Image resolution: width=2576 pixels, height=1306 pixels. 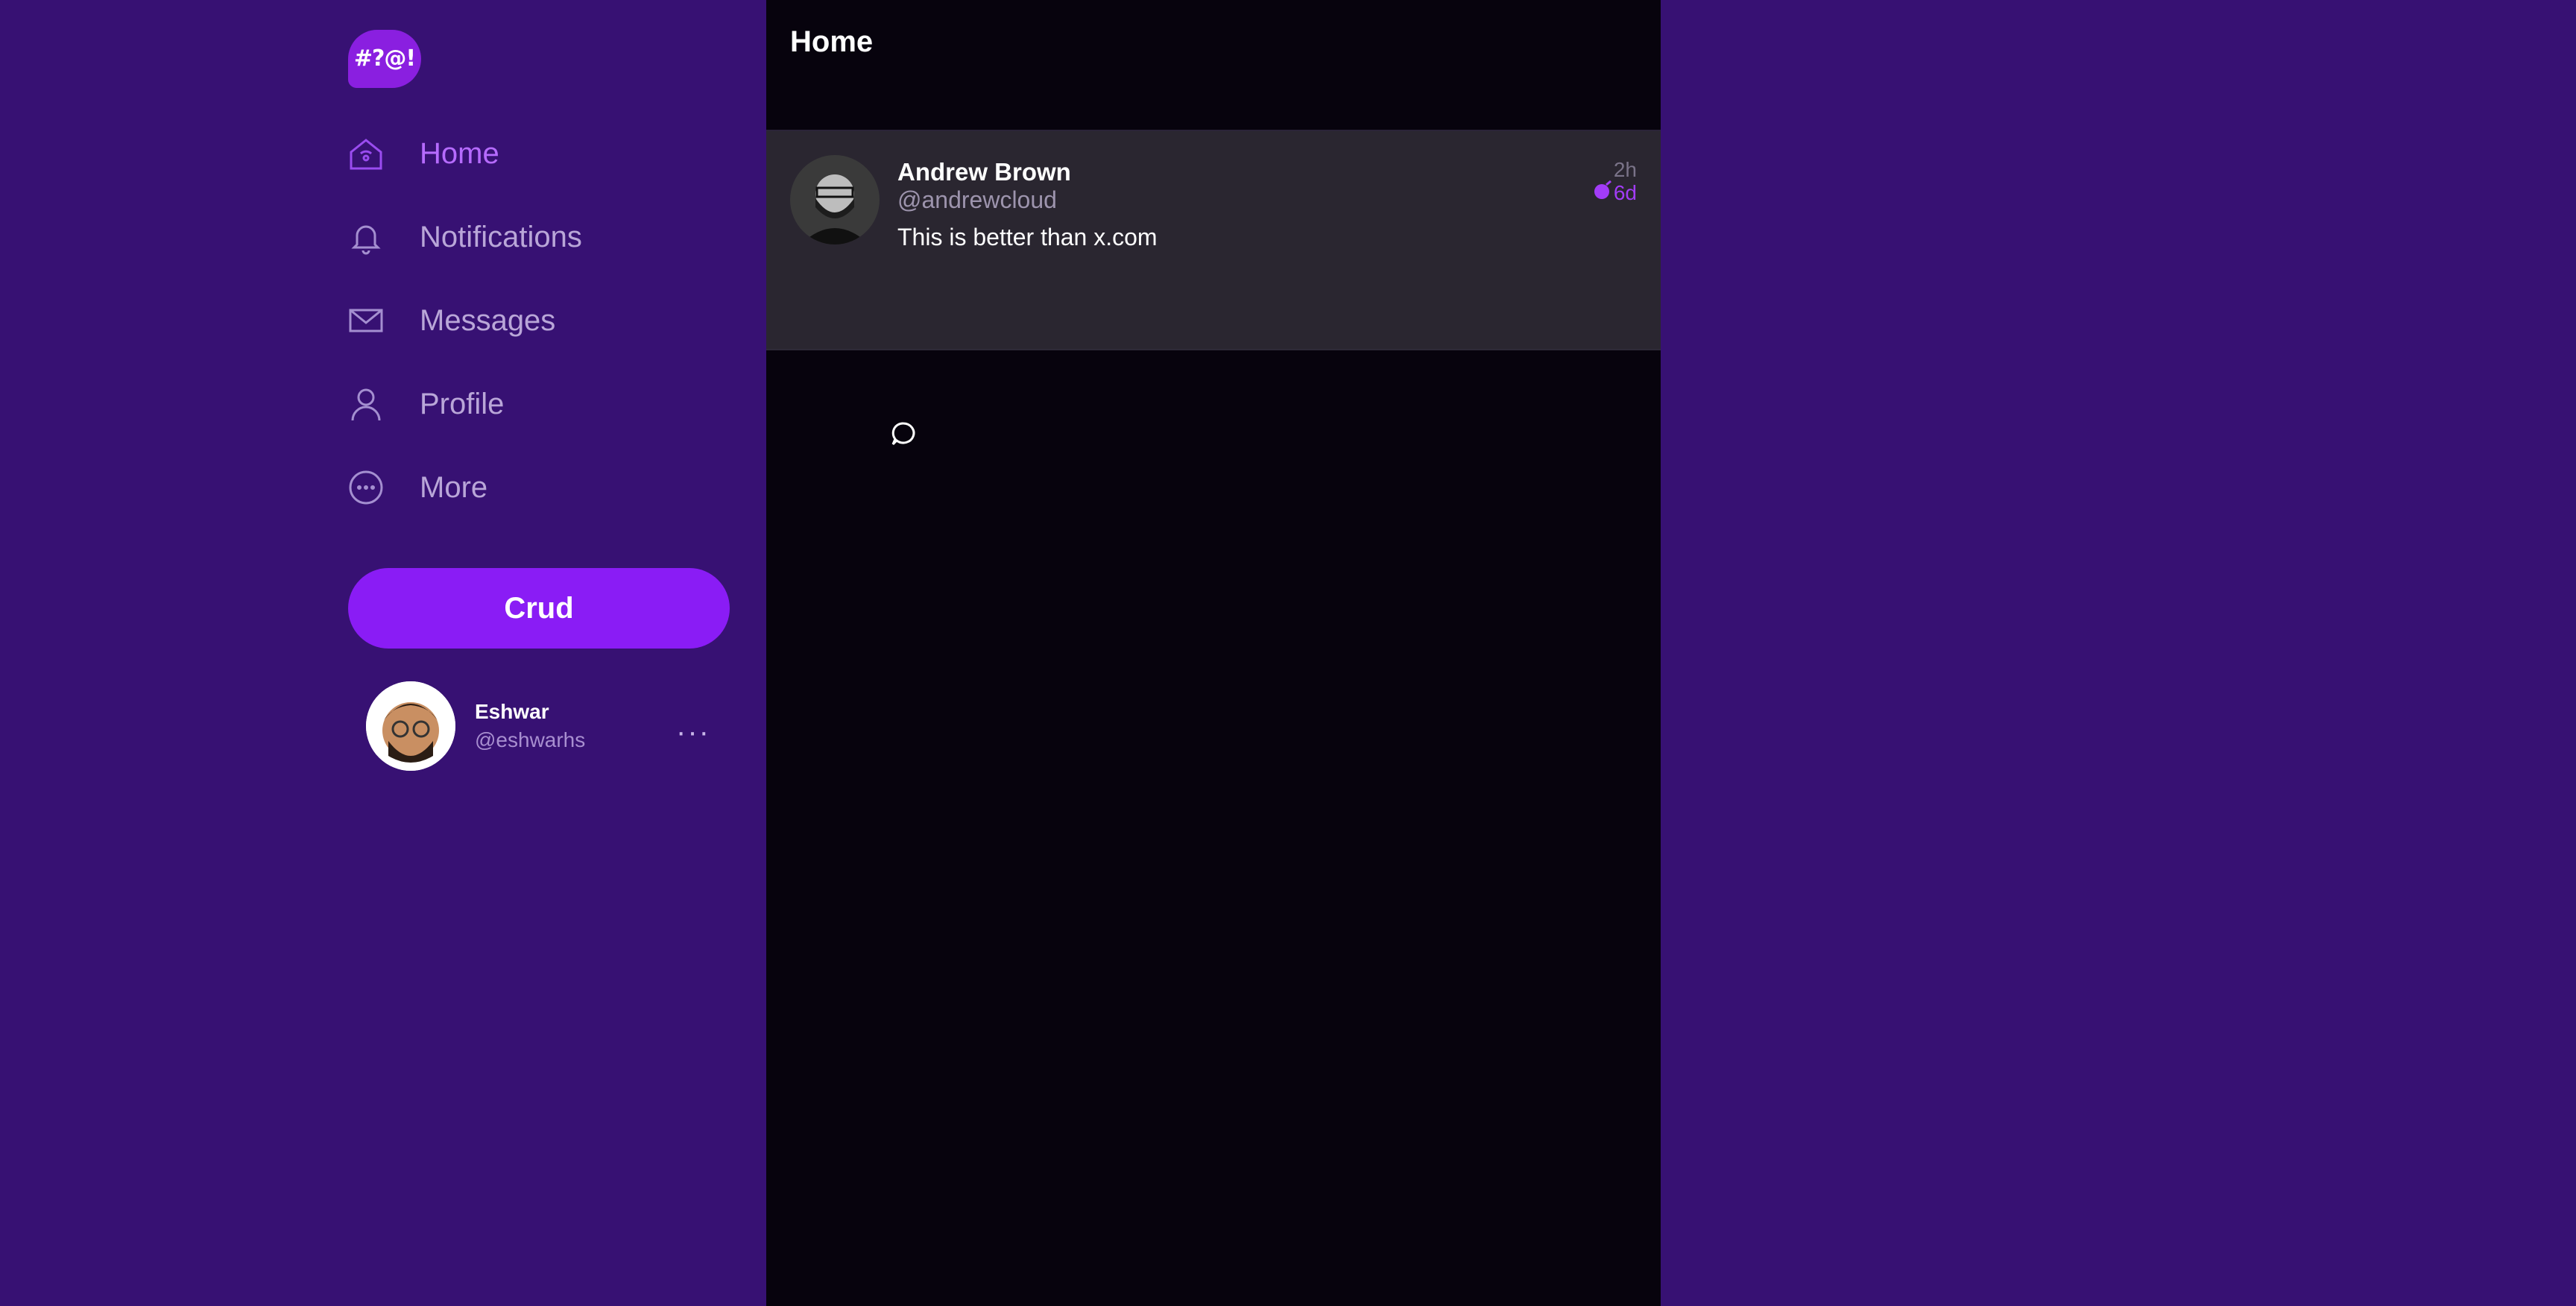 What do you see at coordinates (542, 153) in the screenshot?
I see `nav-item-home: Home` at bounding box center [542, 153].